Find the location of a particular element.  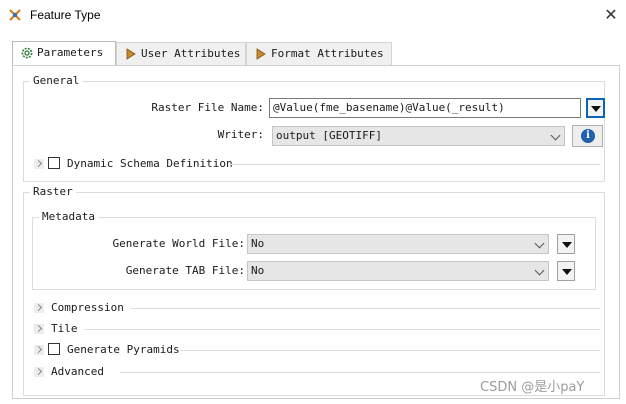

tab-label: User Attributes is located at coordinates (191, 53).